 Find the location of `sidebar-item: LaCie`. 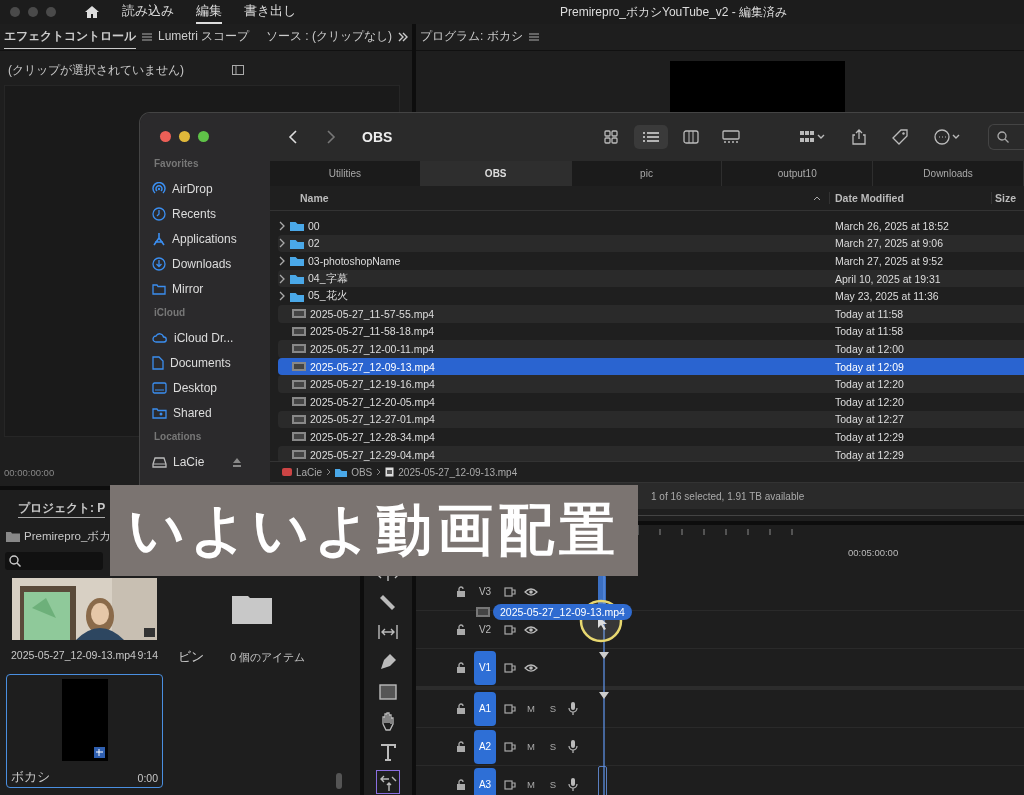

sidebar-item: LaCie is located at coordinates (189, 461).